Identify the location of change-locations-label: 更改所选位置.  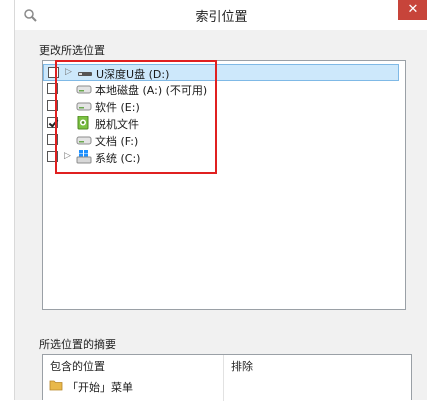
(72, 50).